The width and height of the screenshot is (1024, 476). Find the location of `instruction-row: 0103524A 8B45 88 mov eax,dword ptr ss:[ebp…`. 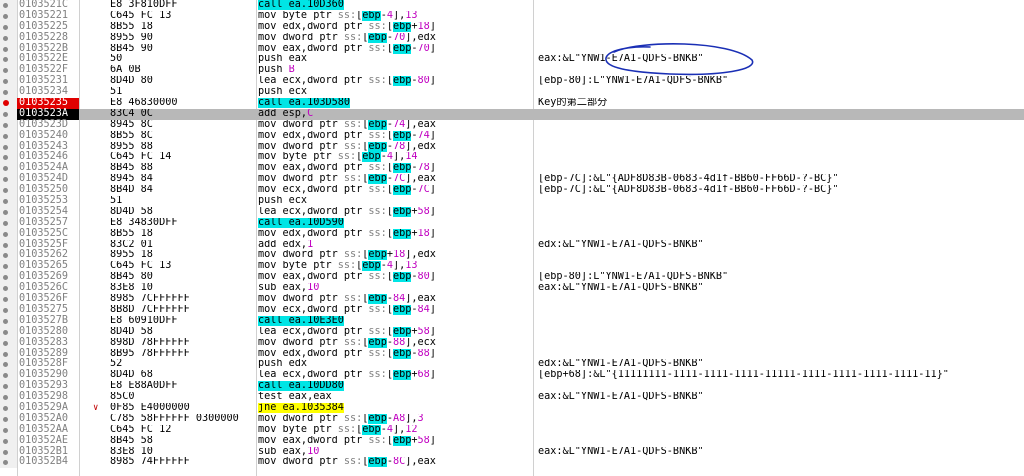

instruction-row: 0103524A 8B45 88 mov eax,dword ptr ss:[ebp… is located at coordinates (512, 168).